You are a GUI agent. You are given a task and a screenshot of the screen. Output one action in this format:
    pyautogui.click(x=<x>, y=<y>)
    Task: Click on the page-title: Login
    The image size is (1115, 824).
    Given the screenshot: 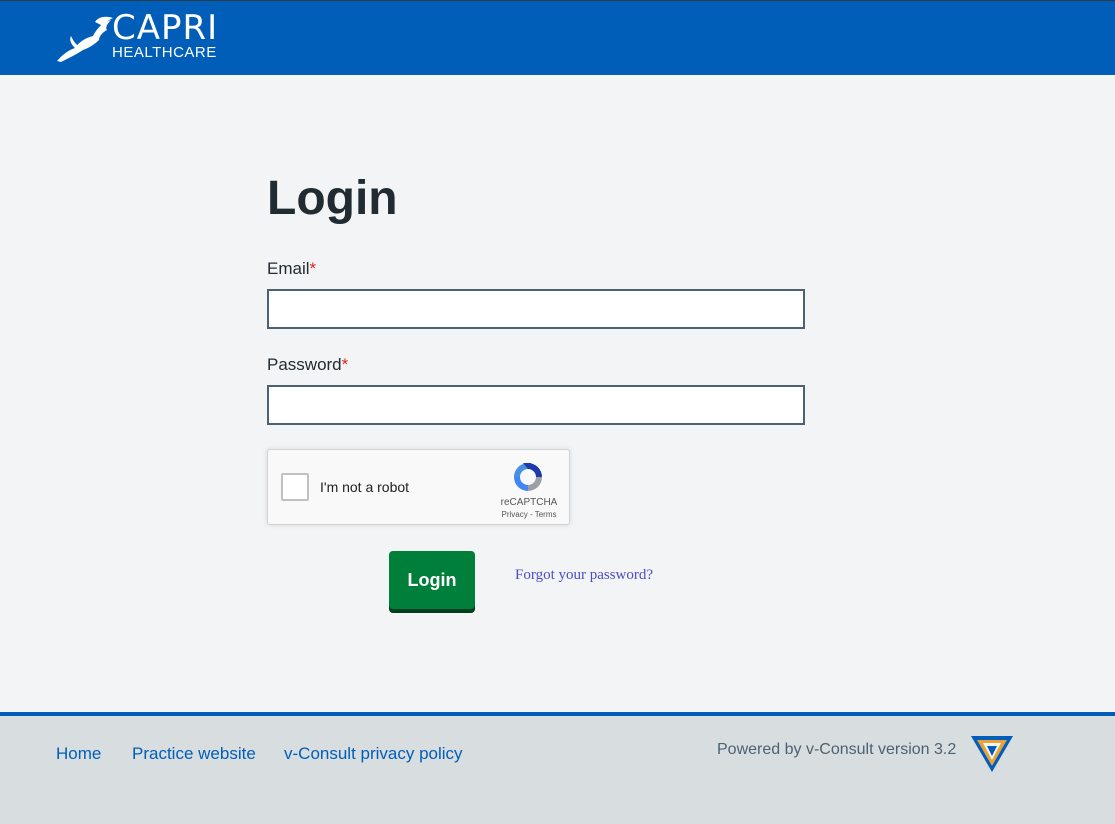 What is the action you would take?
    pyautogui.click(x=332, y=198)
    